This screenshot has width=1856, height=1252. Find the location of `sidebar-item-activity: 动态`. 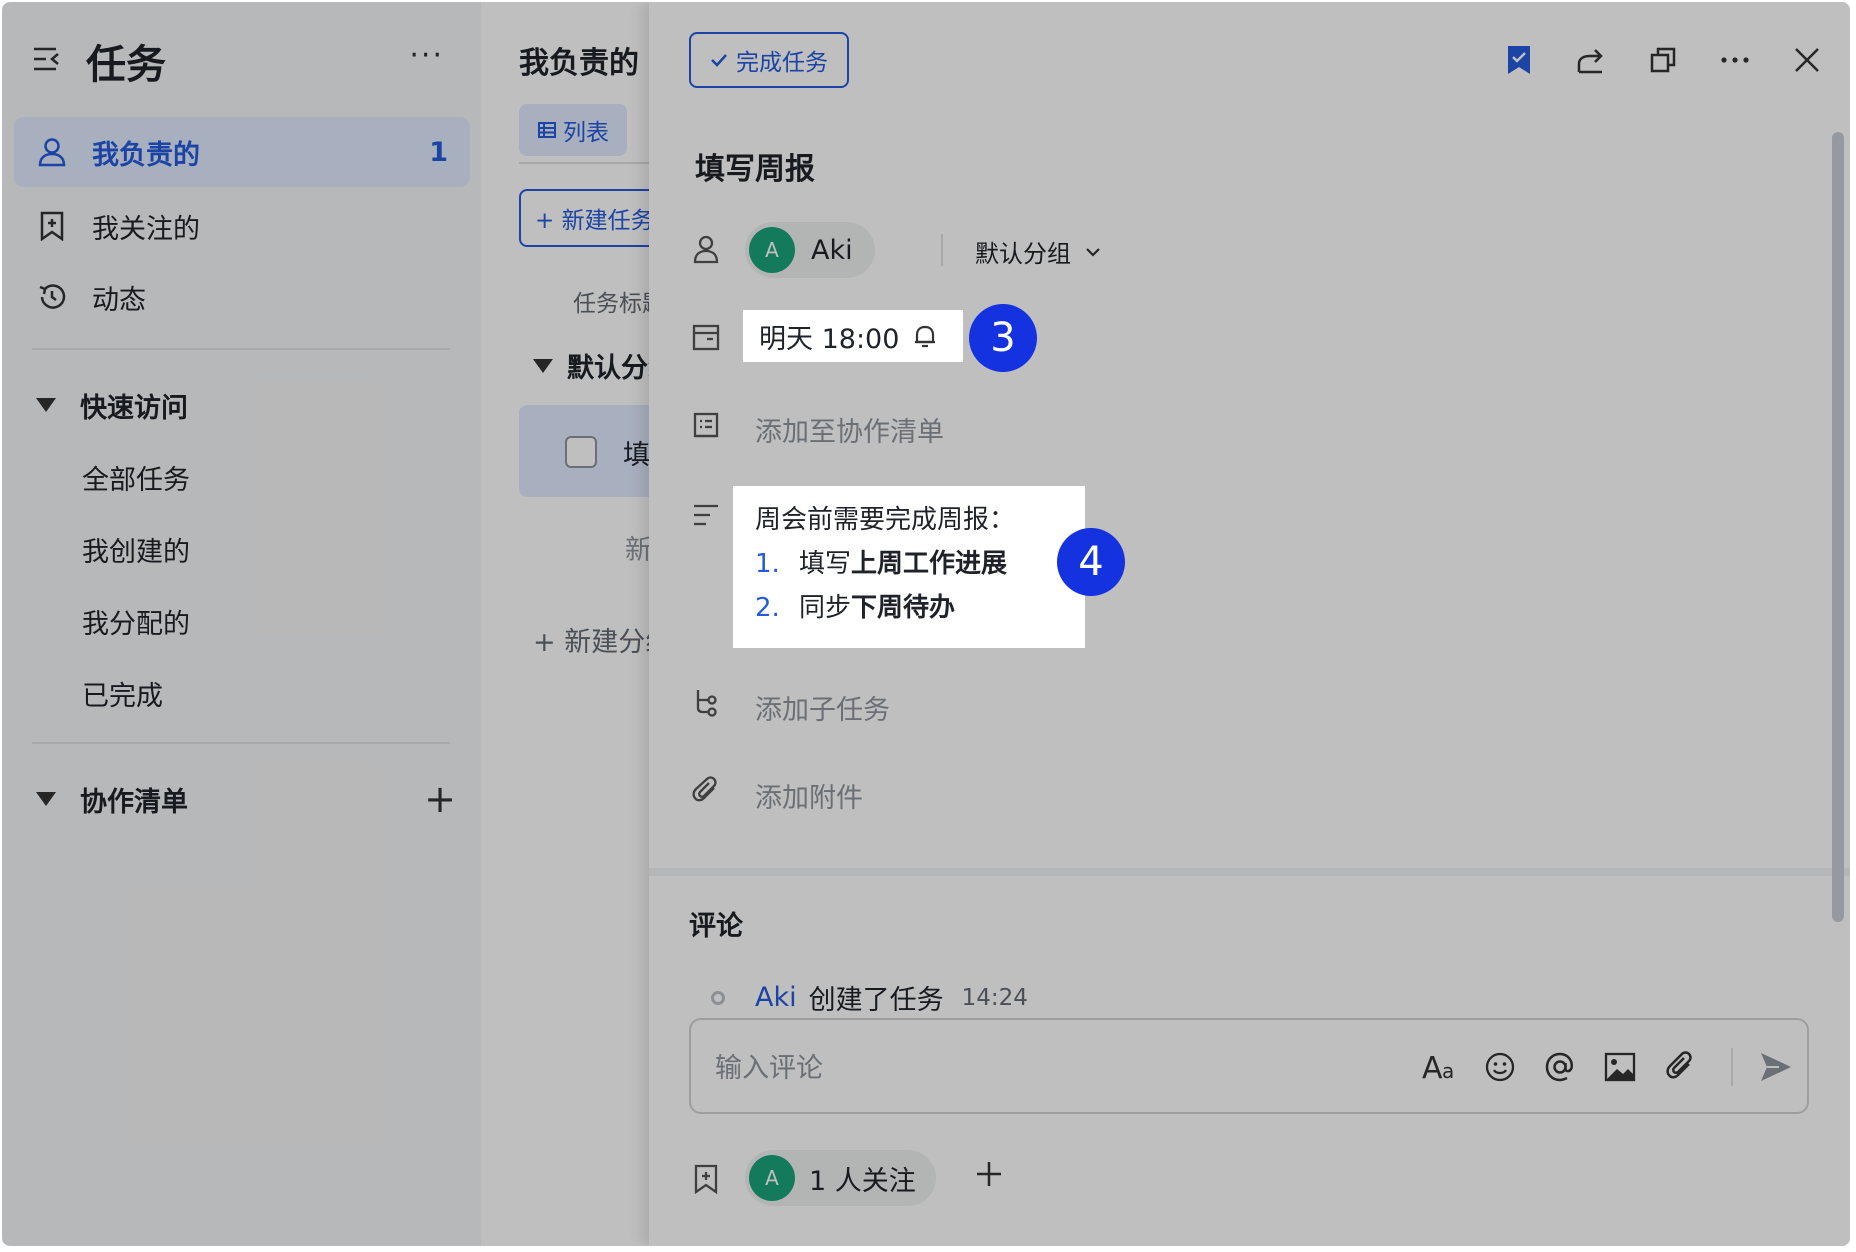

sidebar-item-activity: 动态 is located at coordinates (242, 297).